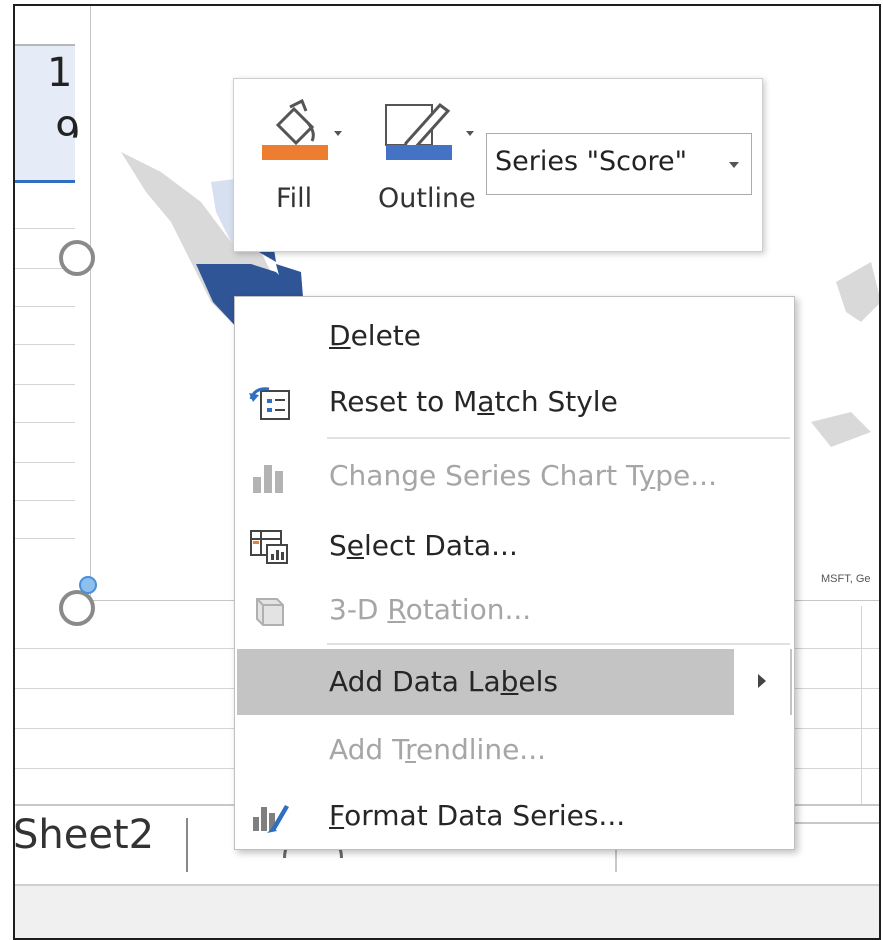  I want to click on outline-button: Outline, so click(421, 149).